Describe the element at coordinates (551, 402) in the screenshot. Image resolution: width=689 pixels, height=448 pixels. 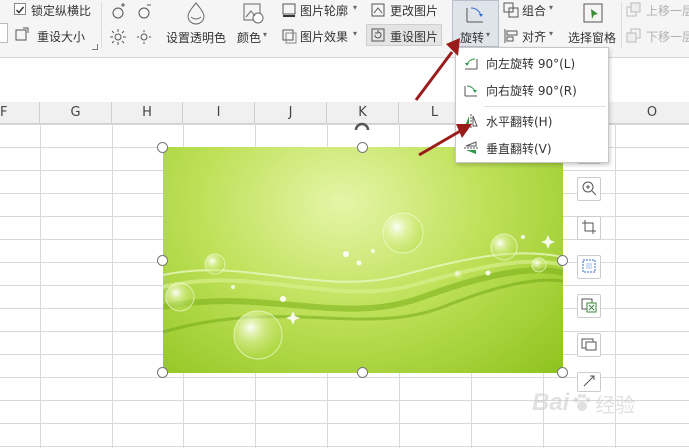
I see `watermark-text: Bai` at that location.